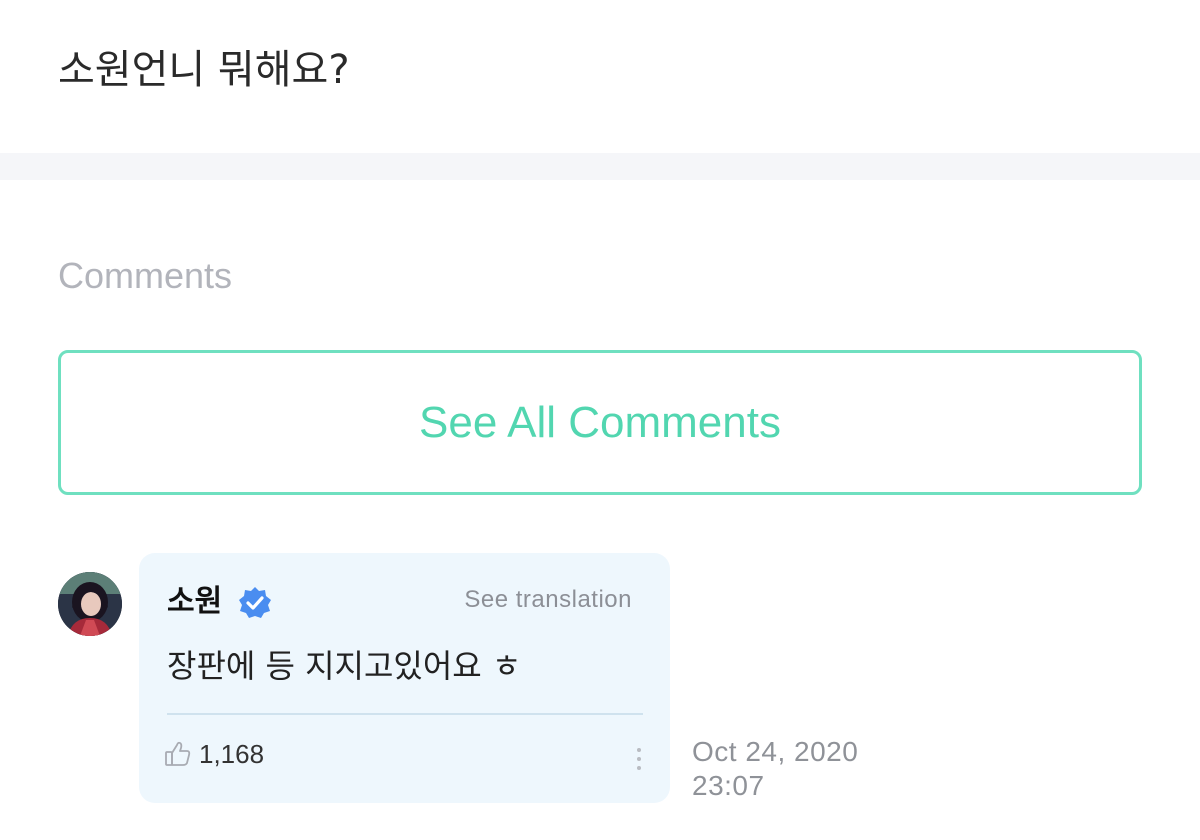 This screenshot has width=1200, height=840. What do you see at coordinates (600, 166) in the screenshot?
I see `section-divider` at bounding box center [600, 166].